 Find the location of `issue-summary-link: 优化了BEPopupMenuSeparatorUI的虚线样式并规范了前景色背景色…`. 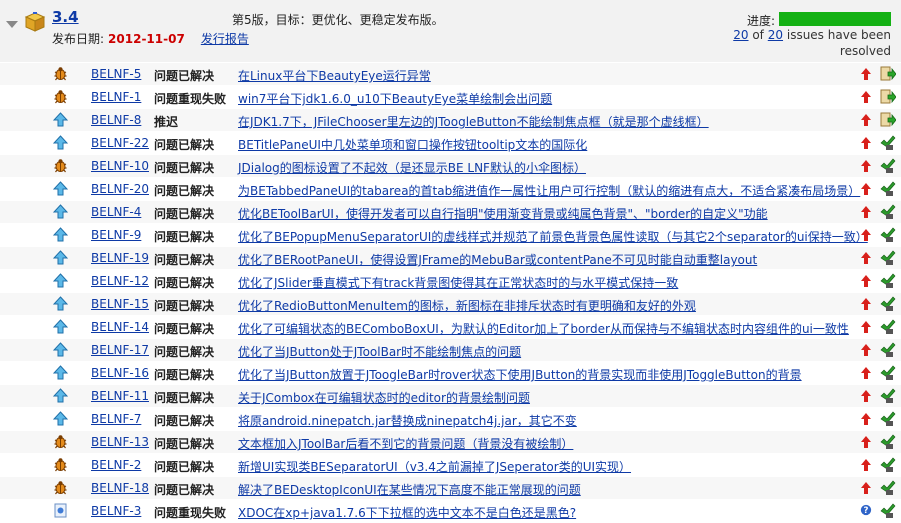

issue-summary-link: 优化了BEPopupMenuSeparatorUI的虚线样式并规范了前景色背景色… is located at coordinates (553, 236).